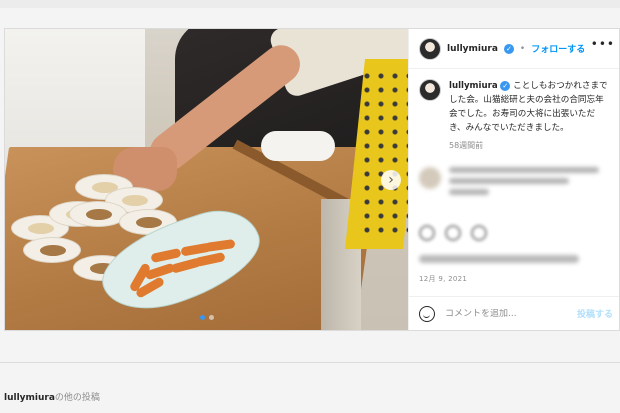 This screenshot has width=620, height=413. What do you see at coordinates (479, 233) in the screenshot?
I see `share-icon` at bounding box center [479, 233].